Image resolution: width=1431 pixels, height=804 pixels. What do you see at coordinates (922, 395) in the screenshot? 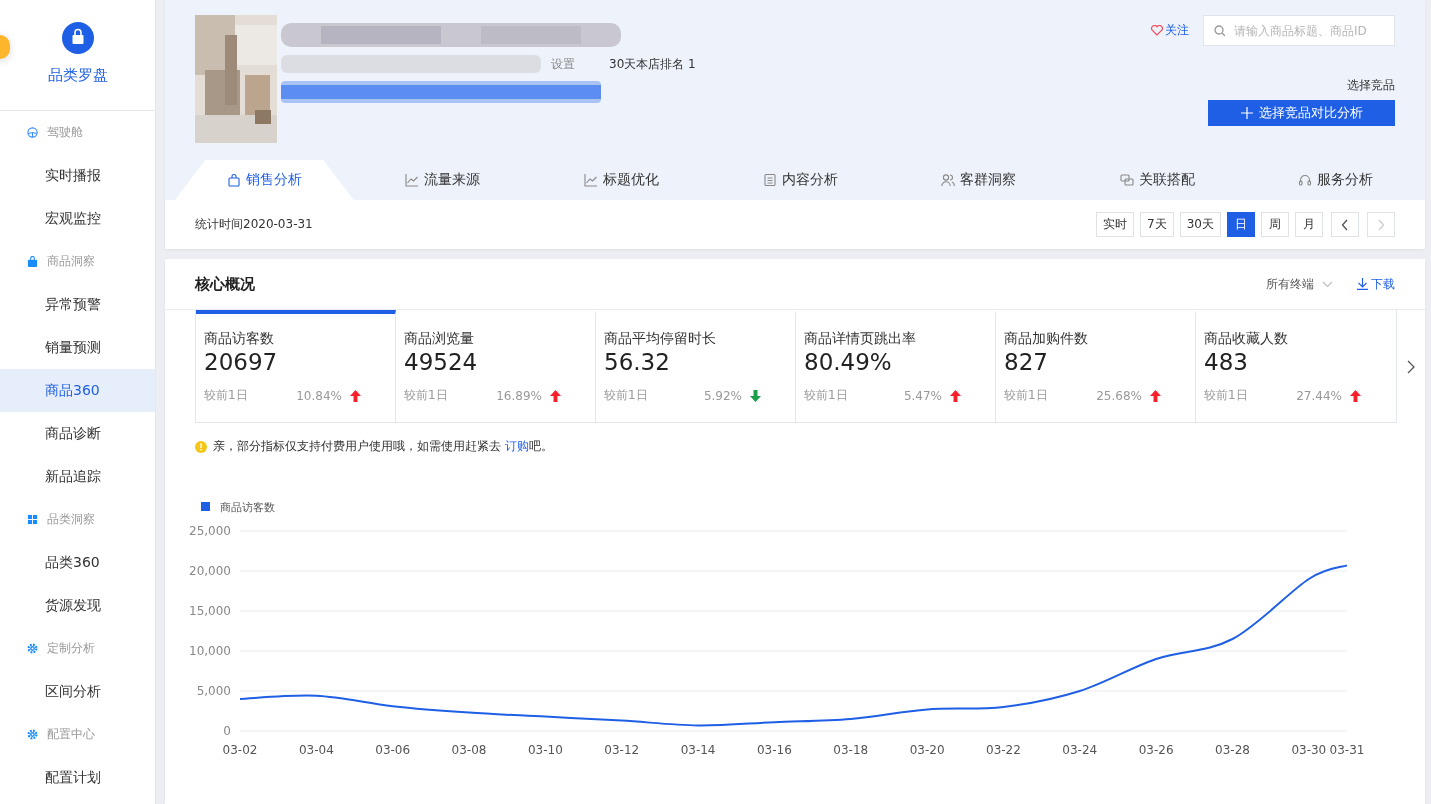
I see `change-value: 5.47%` at bounding box center [922, 395].